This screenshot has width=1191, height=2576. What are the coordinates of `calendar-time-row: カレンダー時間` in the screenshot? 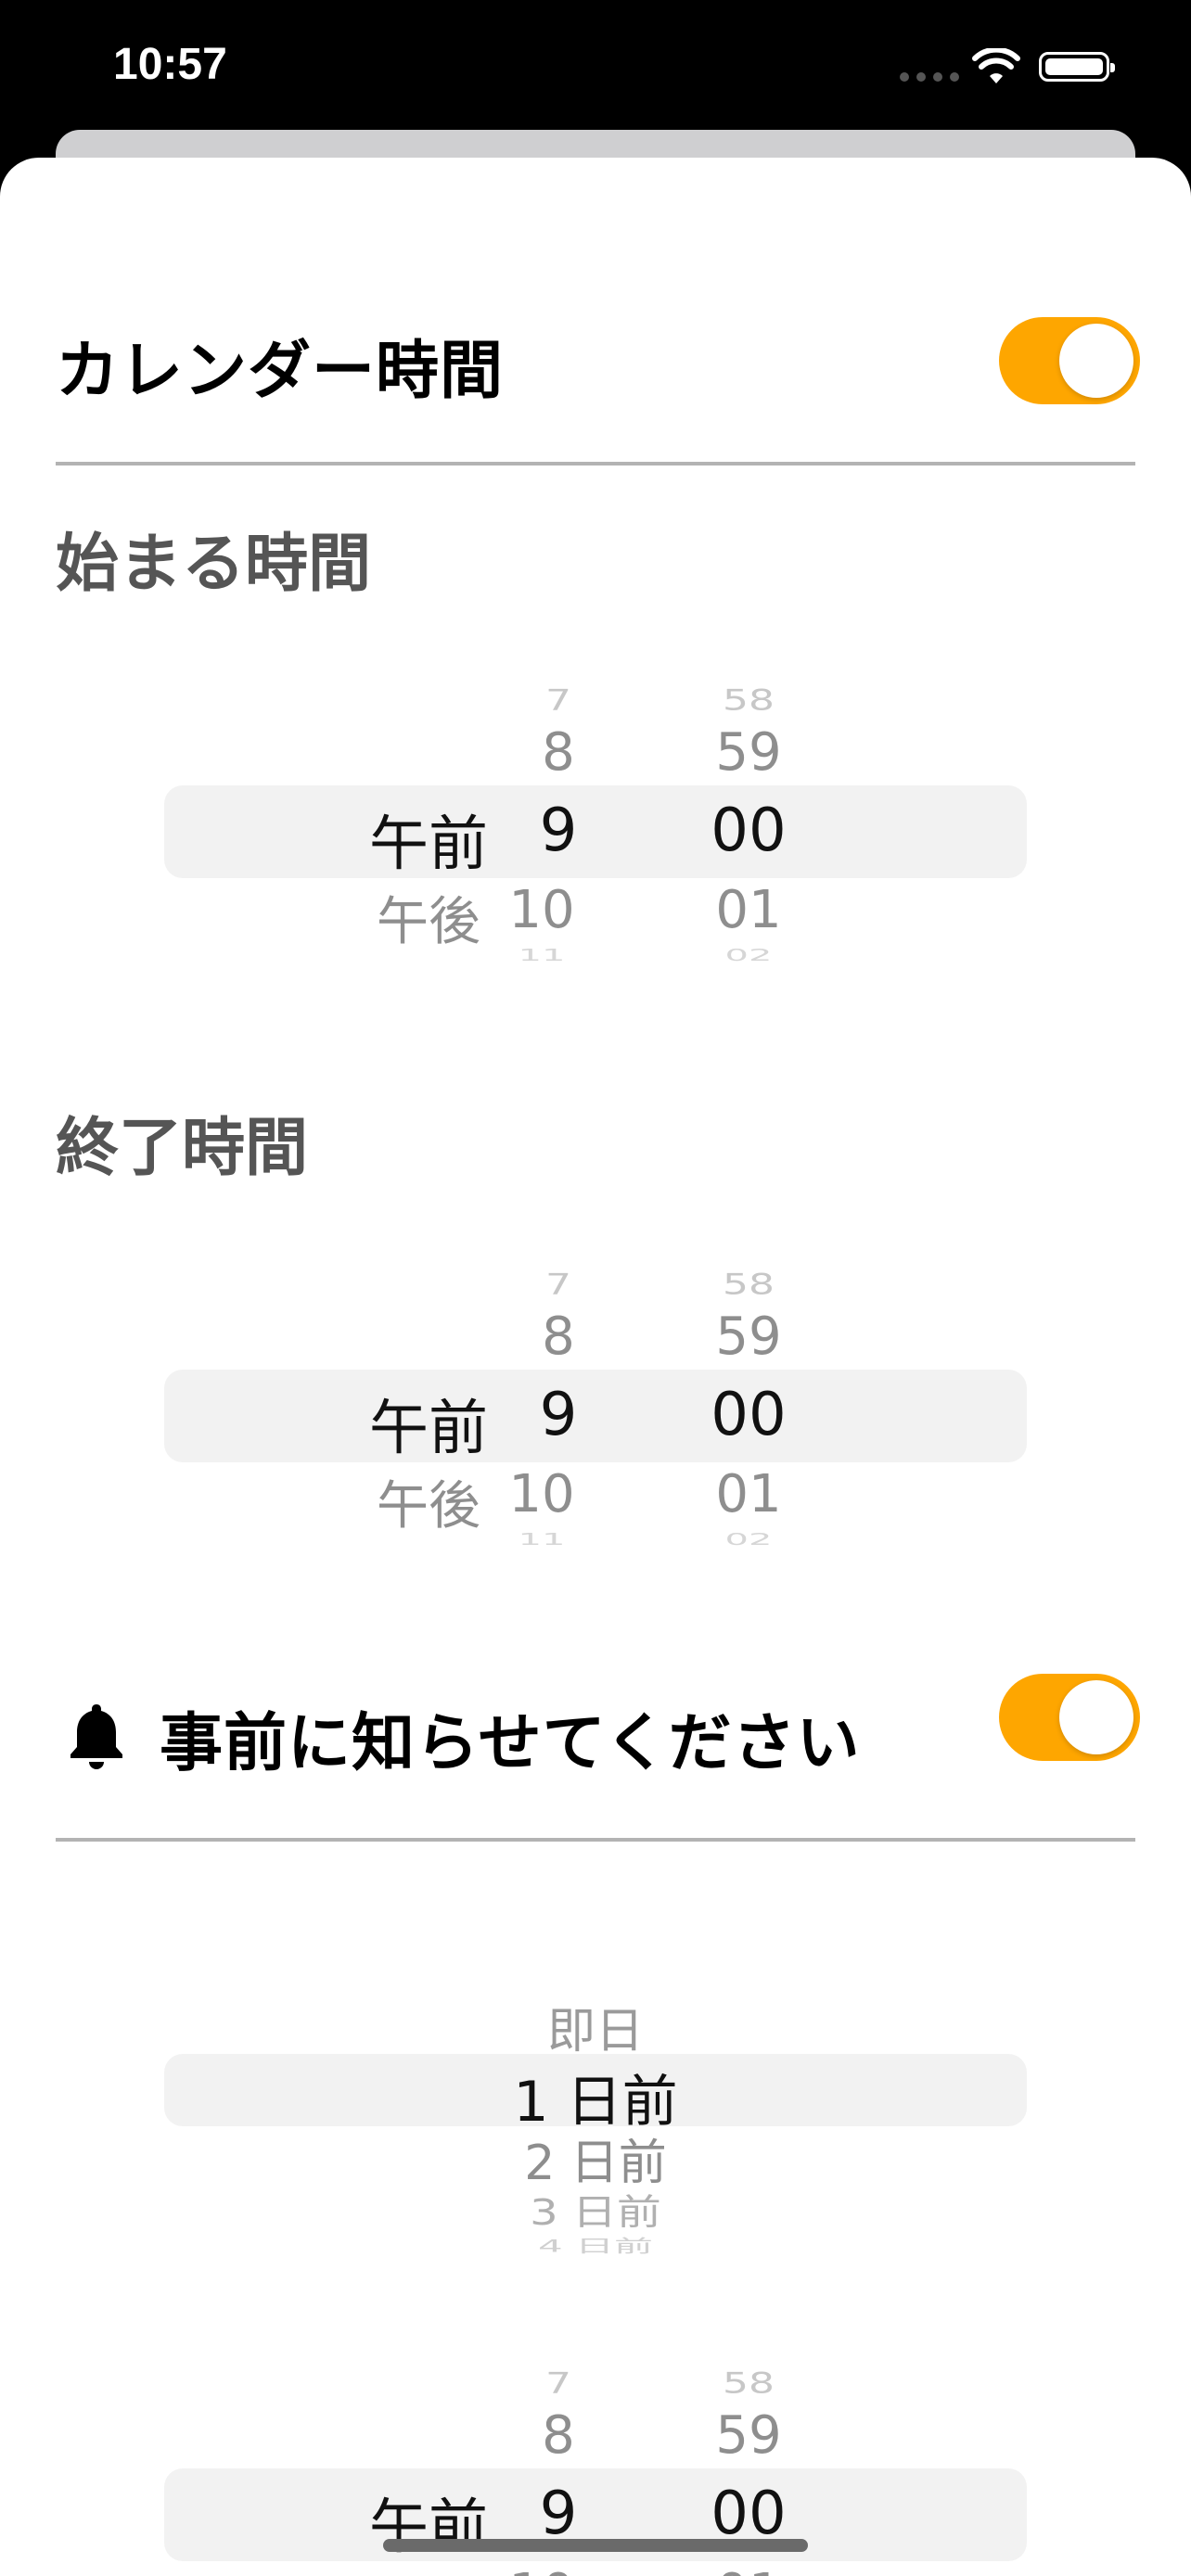 It's located at (595, 364).